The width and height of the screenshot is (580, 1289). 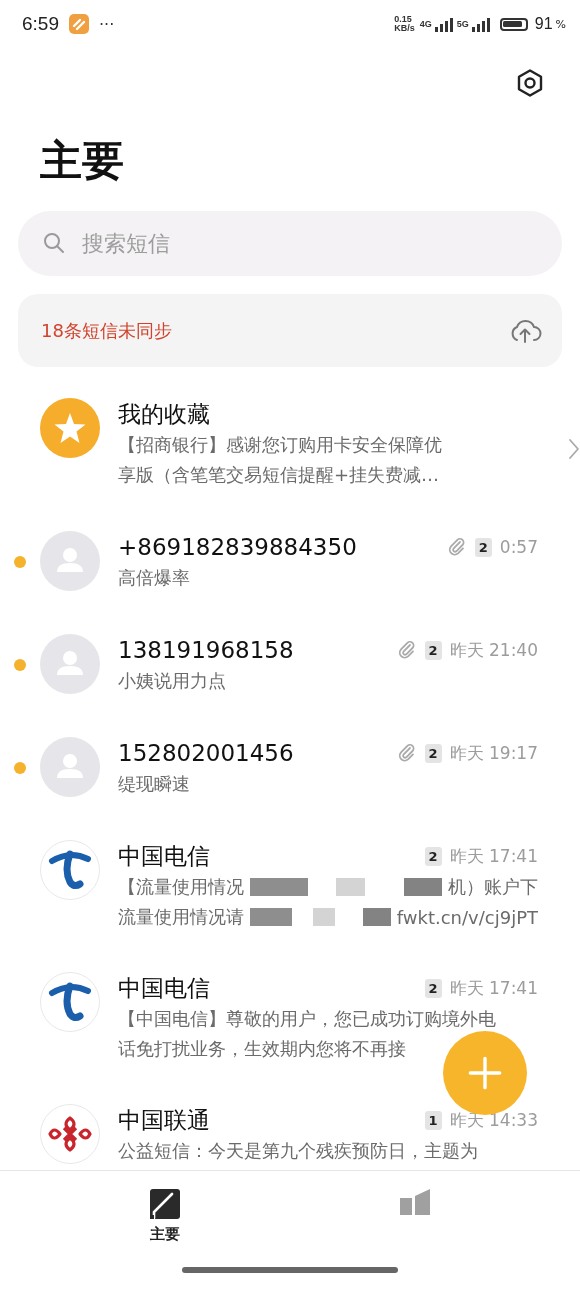 I want to click on clock-time: 6:59, so click(x=40, y=24).